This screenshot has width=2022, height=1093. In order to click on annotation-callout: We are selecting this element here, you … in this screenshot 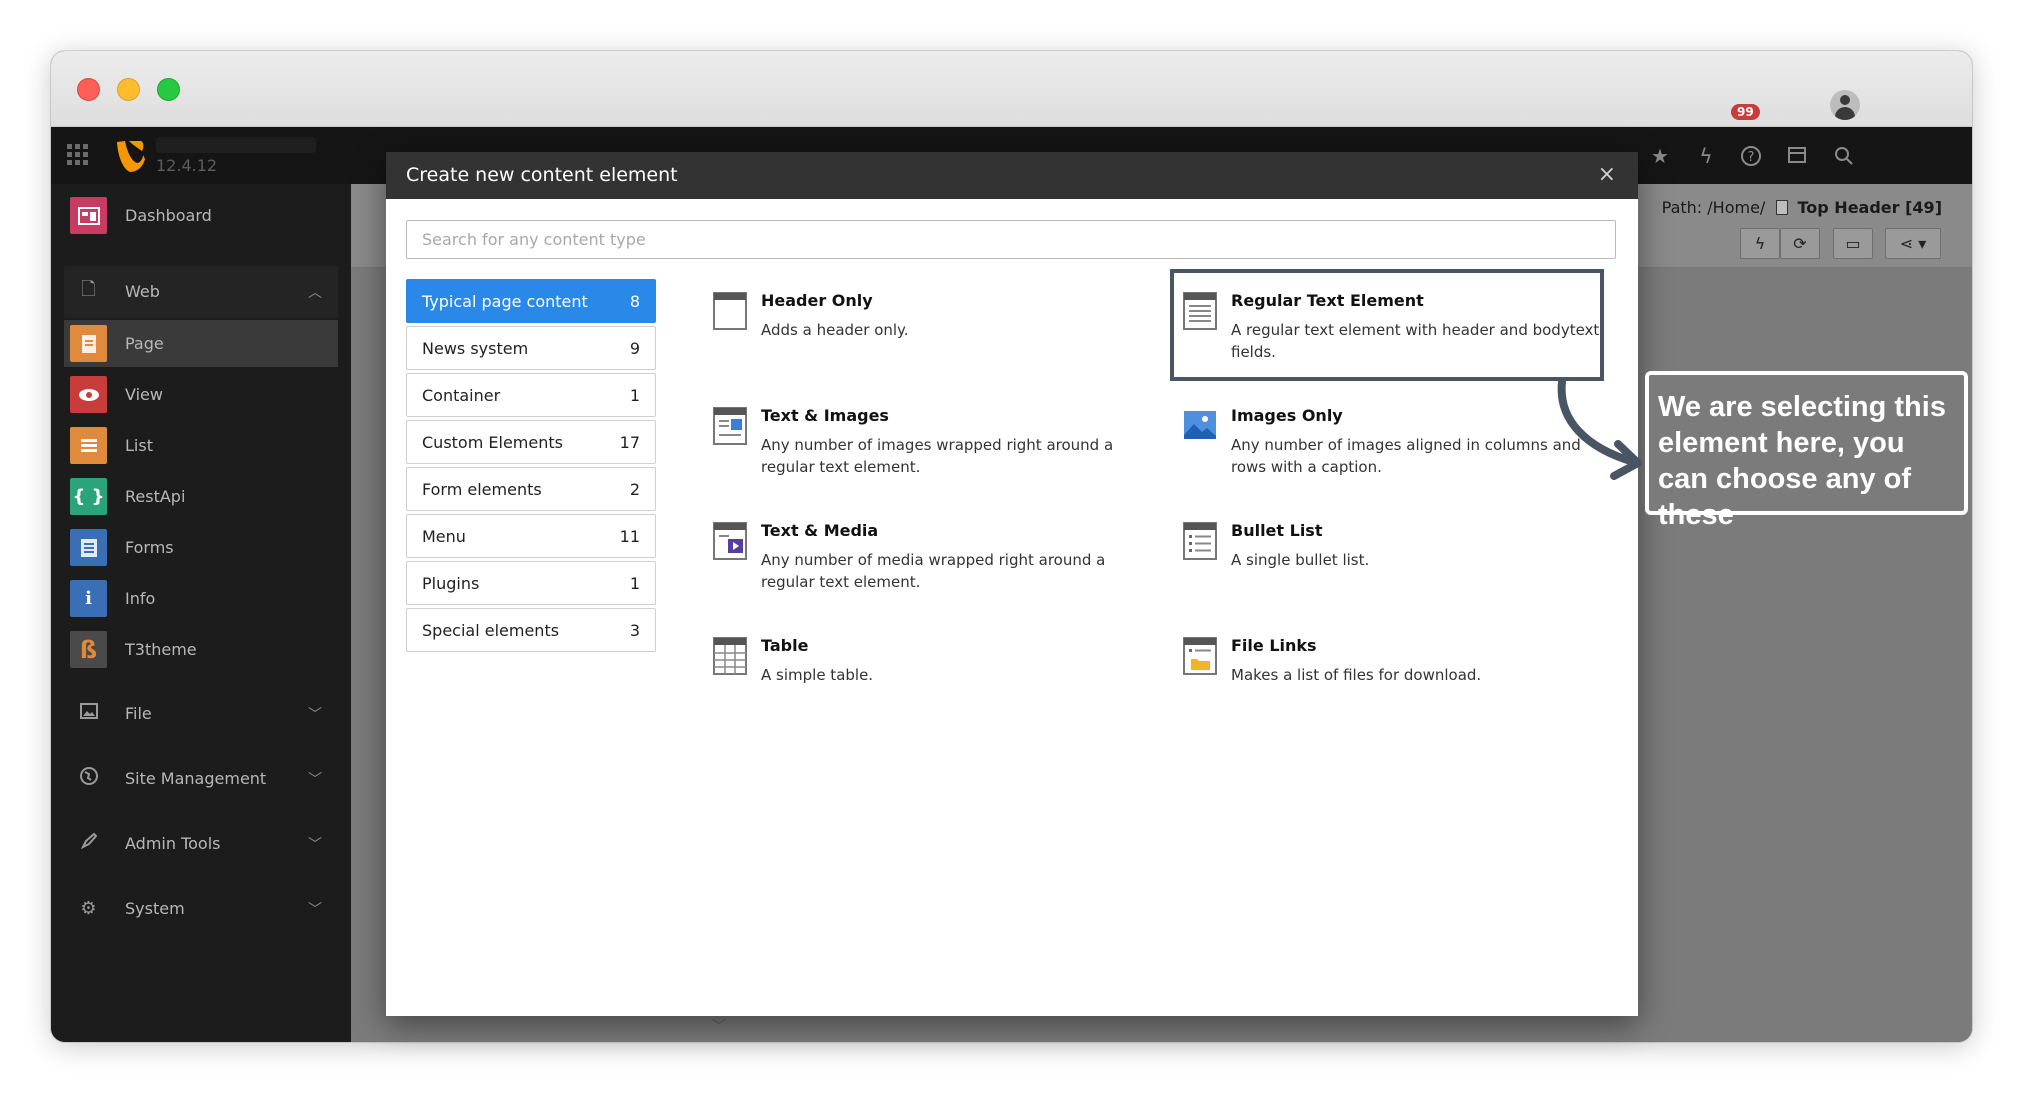, I will do `click(1806, 451)`.